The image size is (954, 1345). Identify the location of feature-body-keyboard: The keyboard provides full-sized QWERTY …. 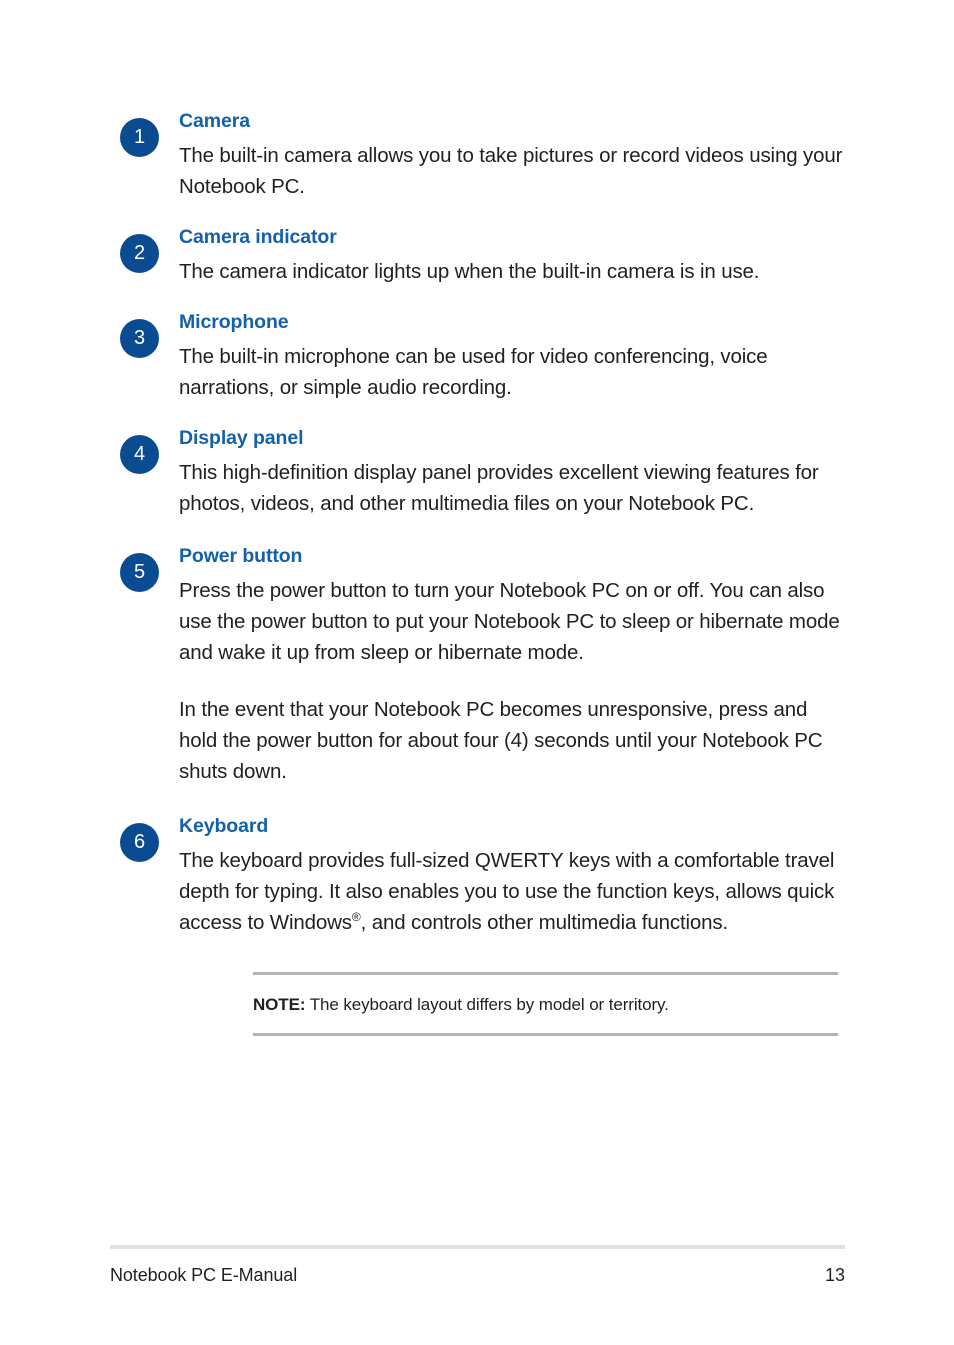
(514, 891).